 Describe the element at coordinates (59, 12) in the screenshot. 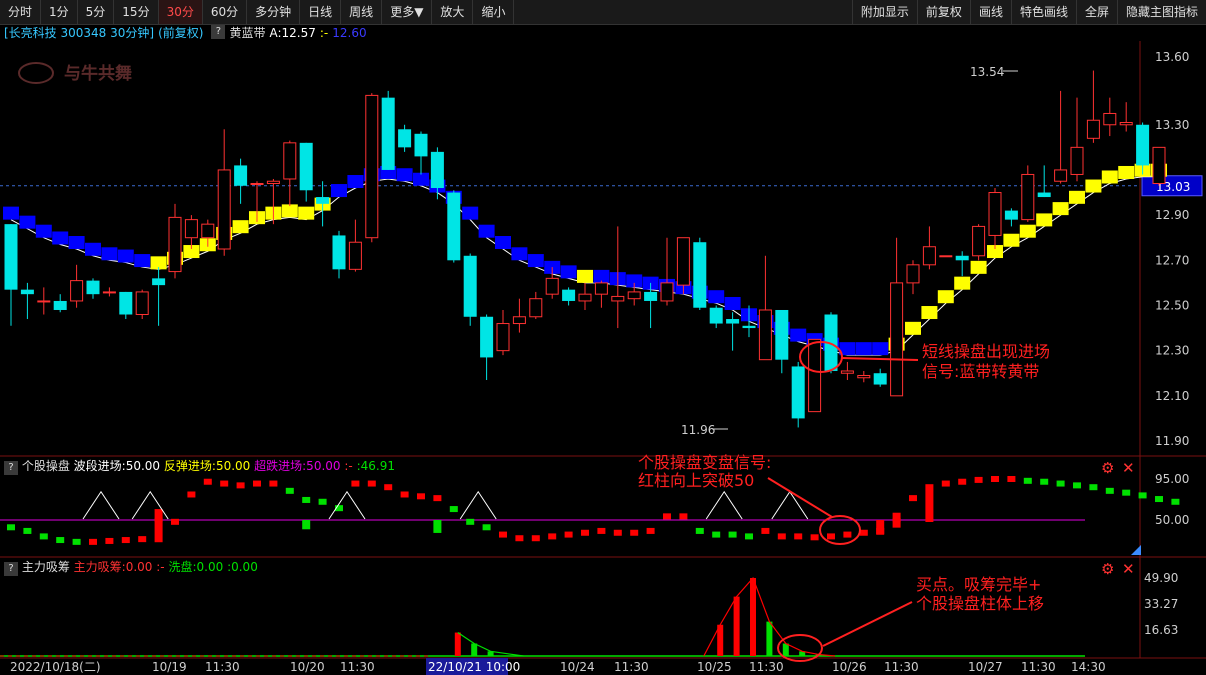

I see `toolbar-button-1: 1分` at that location.